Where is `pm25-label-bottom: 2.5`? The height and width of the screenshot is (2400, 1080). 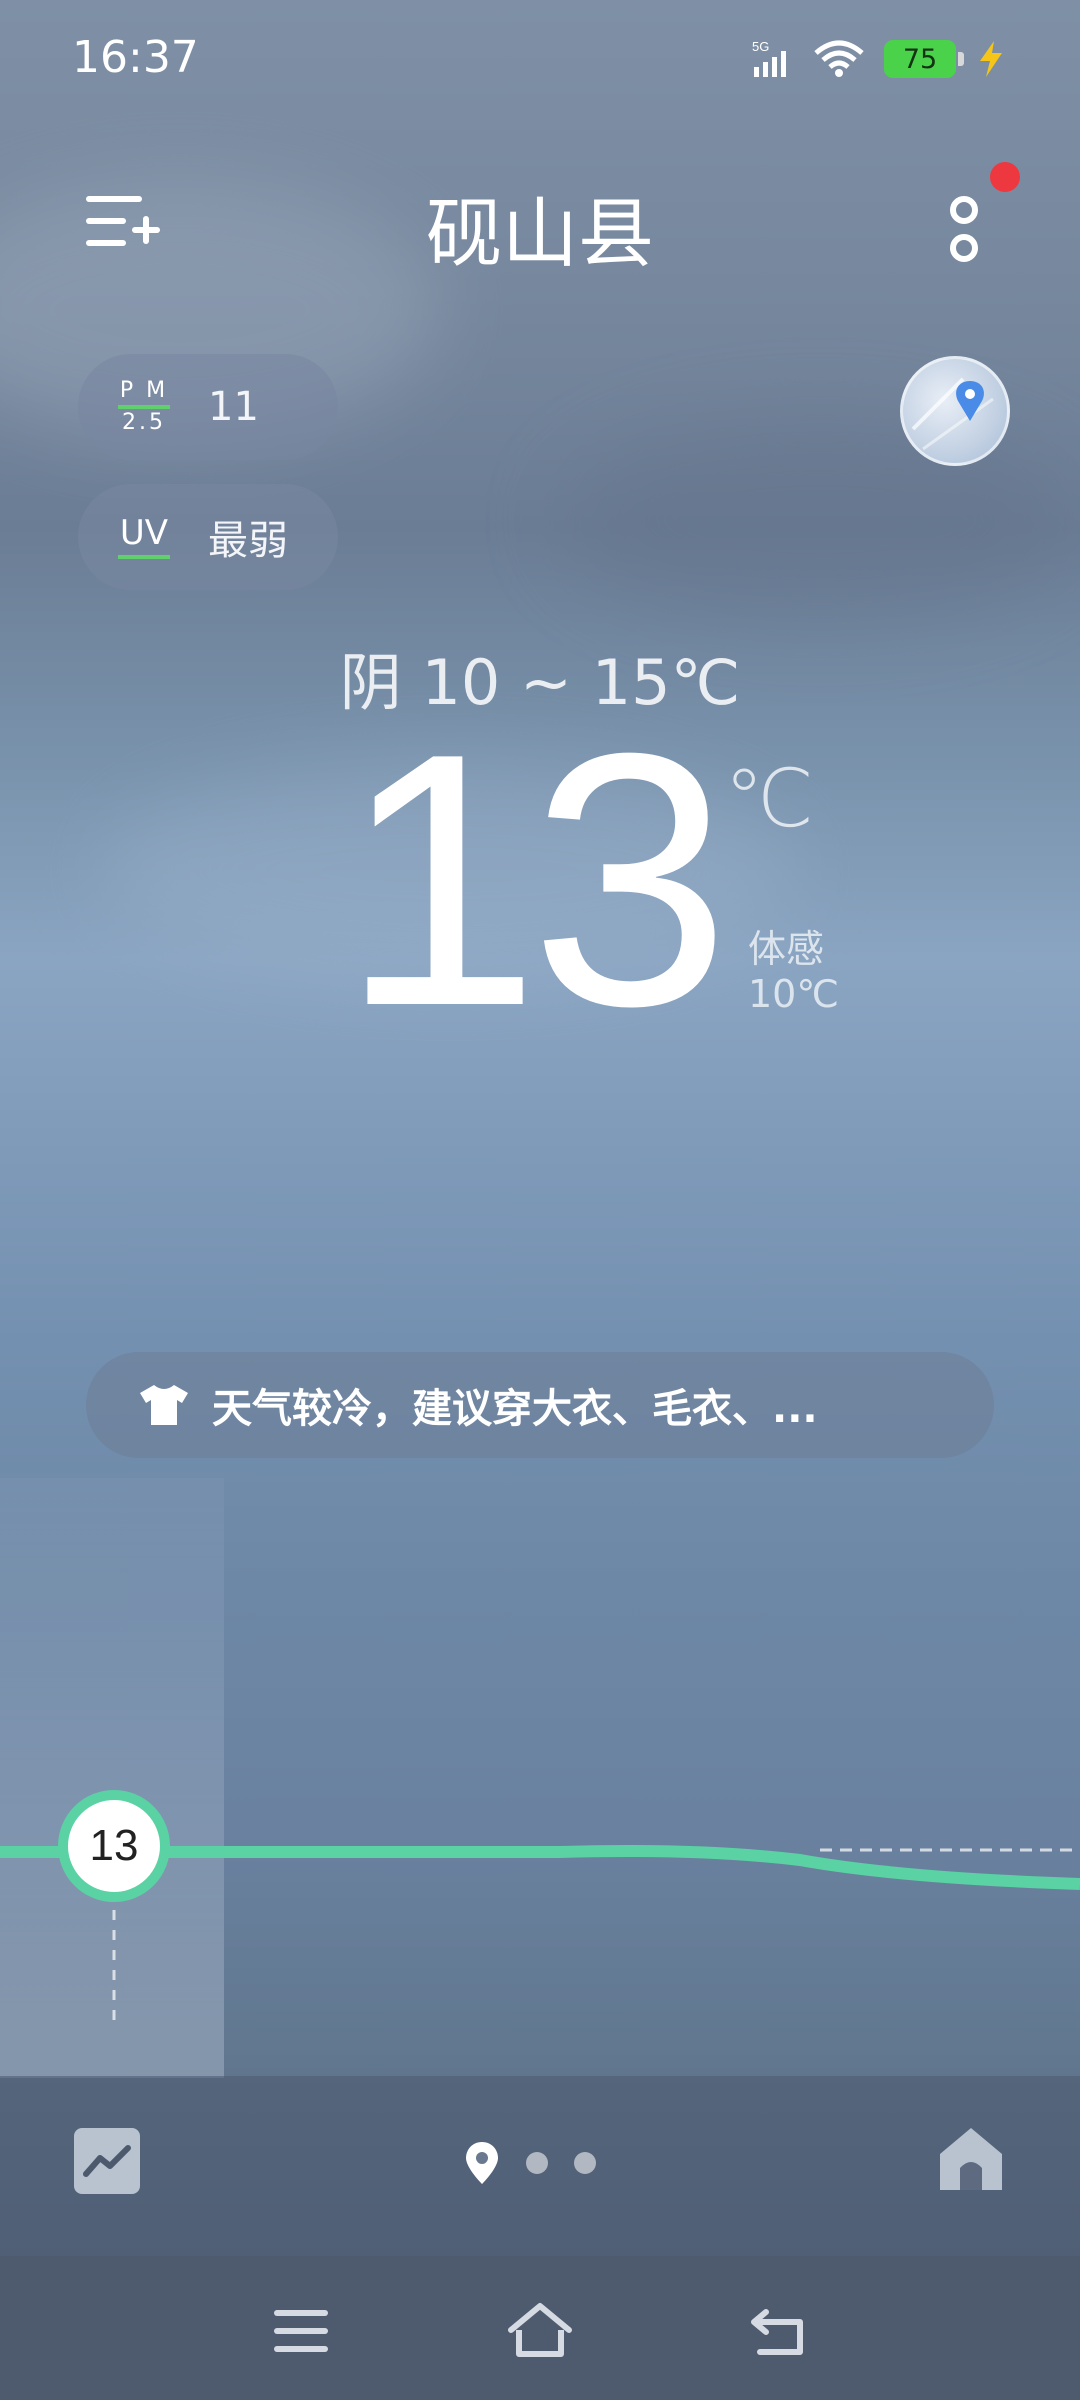
pm25-label-bottom: 2.5 is located at coordinates (144, 422).